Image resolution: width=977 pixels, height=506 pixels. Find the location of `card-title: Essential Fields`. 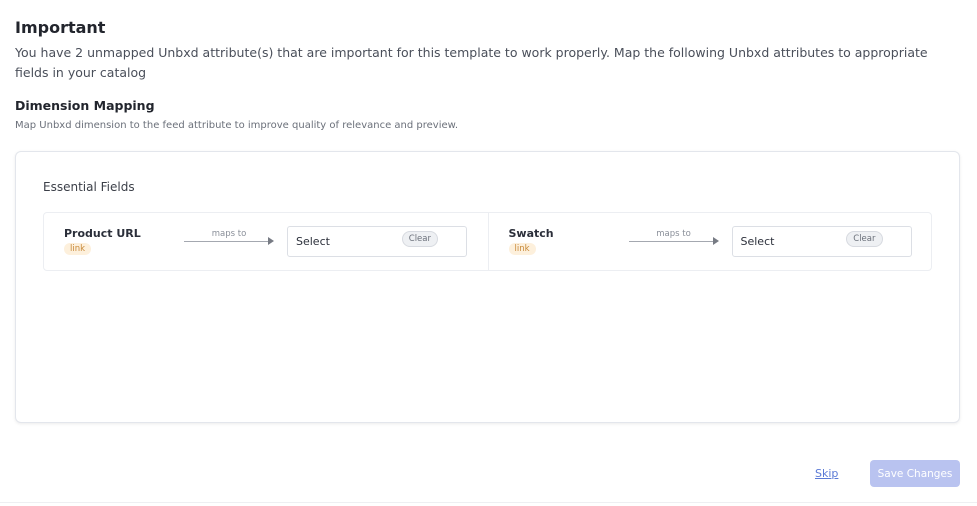

card-title: Essential Fields is located at coordinates (89, 187).